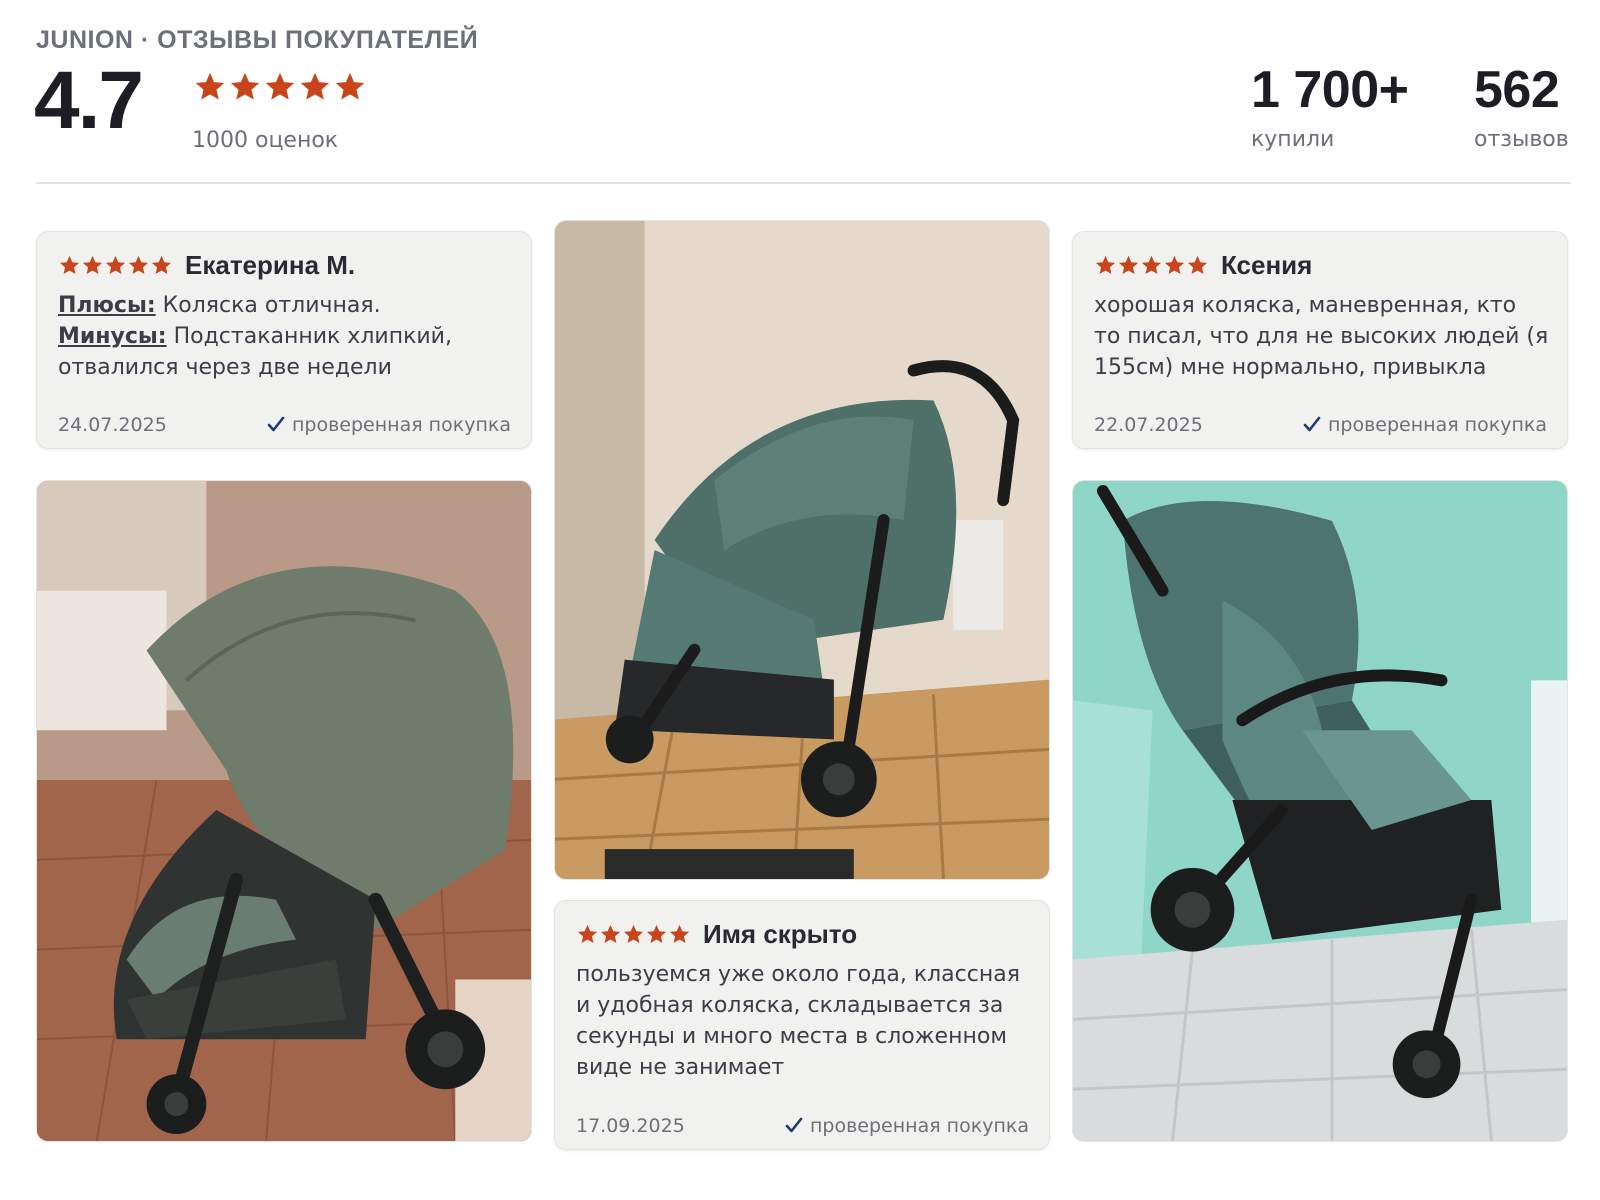  What do you see at coordinates (803, 183) in the screenshot?
I see `header-divider` at bounding box center [803, 183].